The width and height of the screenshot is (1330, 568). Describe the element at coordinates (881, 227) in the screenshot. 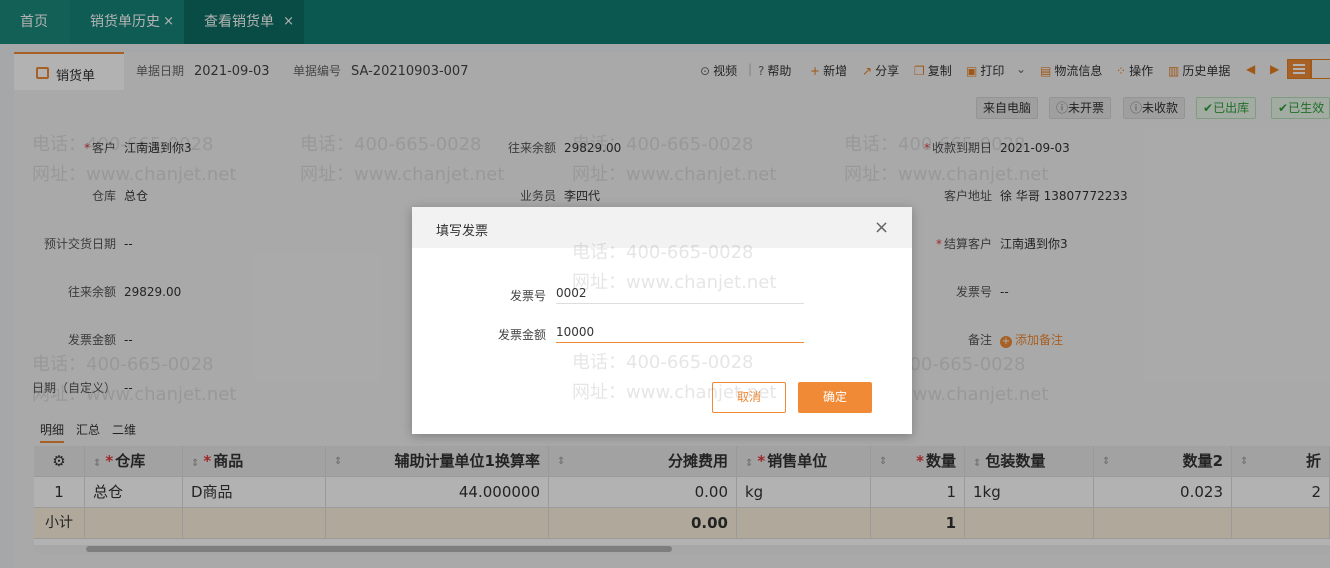

I see `close-icon: ×` at that location.